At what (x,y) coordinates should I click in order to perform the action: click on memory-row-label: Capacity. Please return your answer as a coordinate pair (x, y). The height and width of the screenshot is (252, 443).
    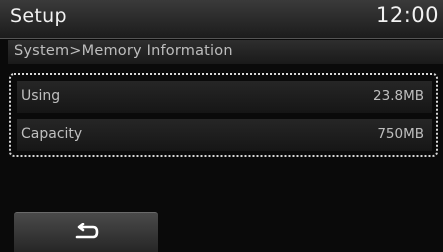
    Looking at the image, I should click on (52, 134).